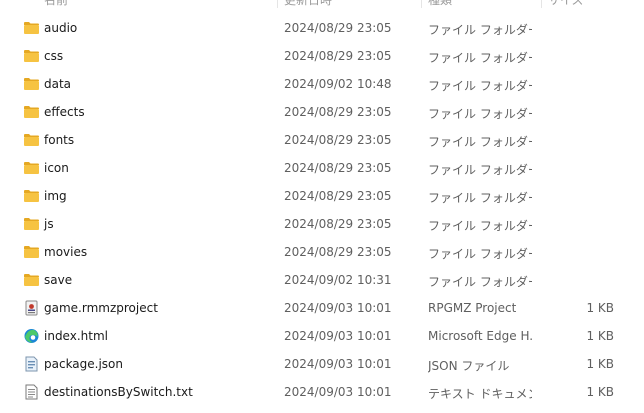 Image resolution: width=644 pixels, height=413 pixels. What do you see at coordinates (338, 280) in the screenshot?
I see `file-date: 2024/09/02 10:31` at bounding box center [338, 280].